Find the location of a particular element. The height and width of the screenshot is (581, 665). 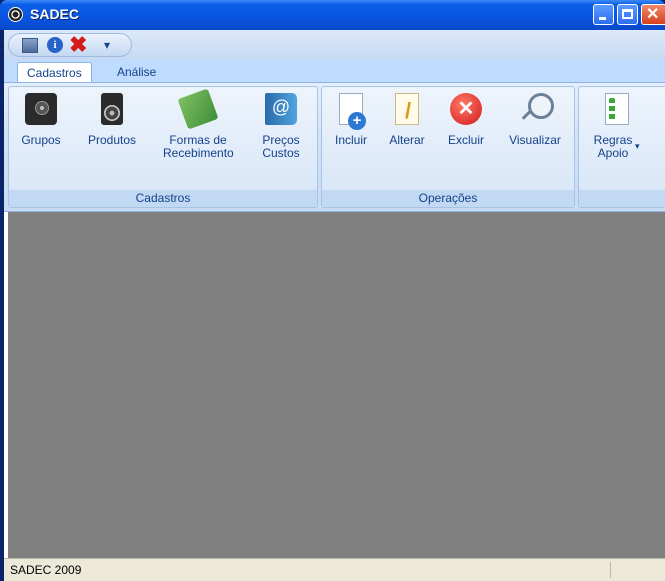

dropdown-arrow-icon: ▾ is located at coordinates (637, 146).